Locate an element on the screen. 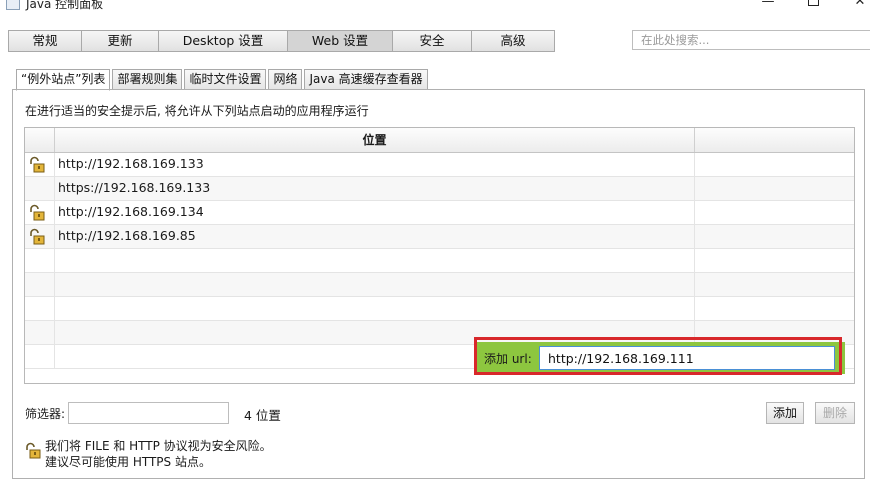 The height and width of the screenshot is (481, 870). delete-button: 删除 is located at coordinates (835, 413).